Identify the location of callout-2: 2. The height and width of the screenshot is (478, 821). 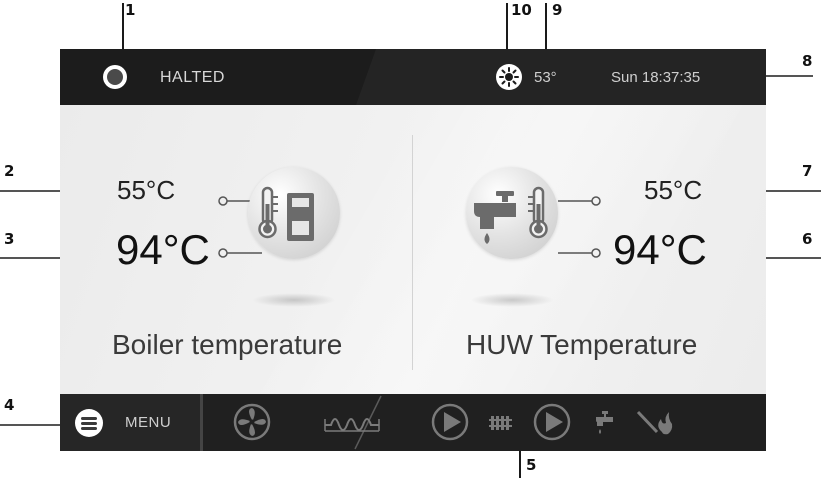
(9, 171).